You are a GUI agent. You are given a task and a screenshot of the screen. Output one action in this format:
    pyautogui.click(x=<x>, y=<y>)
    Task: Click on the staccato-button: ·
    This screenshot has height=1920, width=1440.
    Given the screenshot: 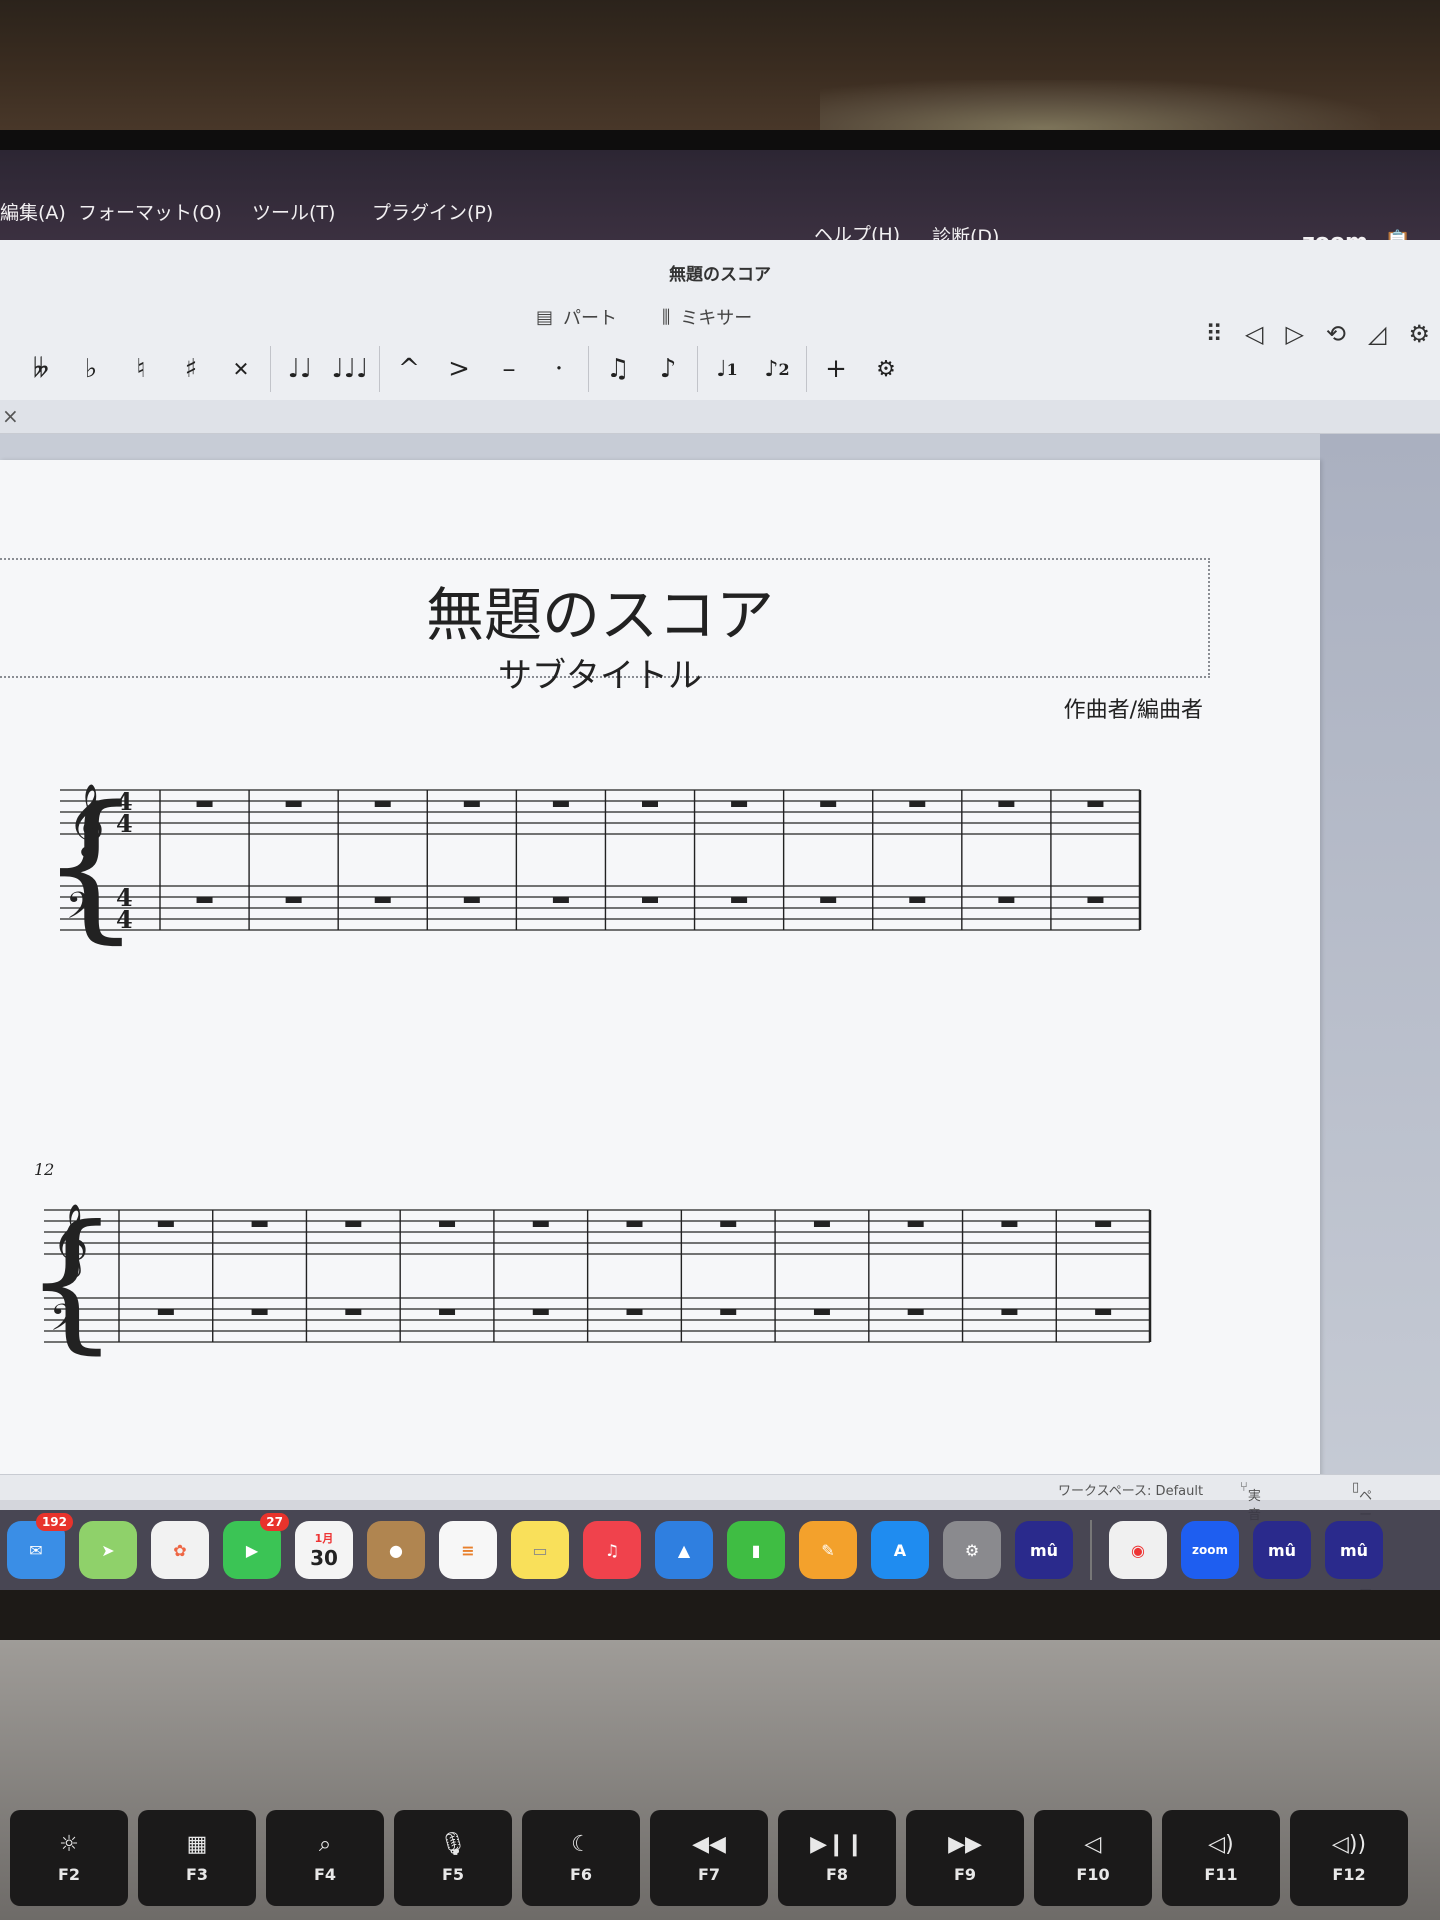 What is the action you would take?
    pyautogui.click(x=559, y=369)
    